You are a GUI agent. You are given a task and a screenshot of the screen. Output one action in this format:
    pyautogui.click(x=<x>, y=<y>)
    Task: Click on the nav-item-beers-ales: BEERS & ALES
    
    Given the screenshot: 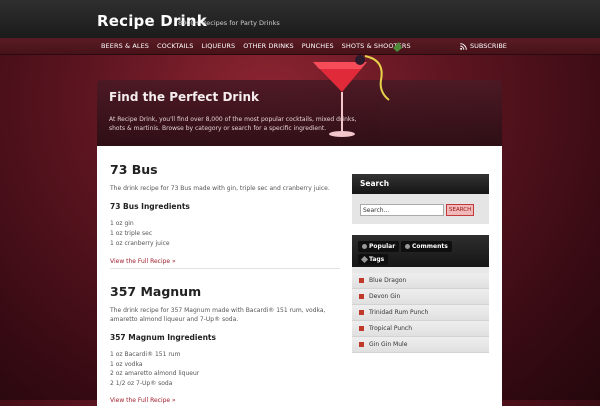 What is the action you would take?
    pyautogui.click(x=125, y=46)
    